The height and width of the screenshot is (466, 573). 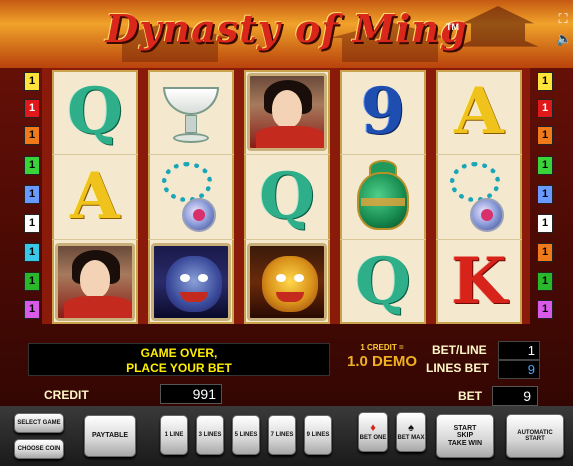 I want to click on bet-max-button: ♠ BET MAX, so click(x=411, y=432).